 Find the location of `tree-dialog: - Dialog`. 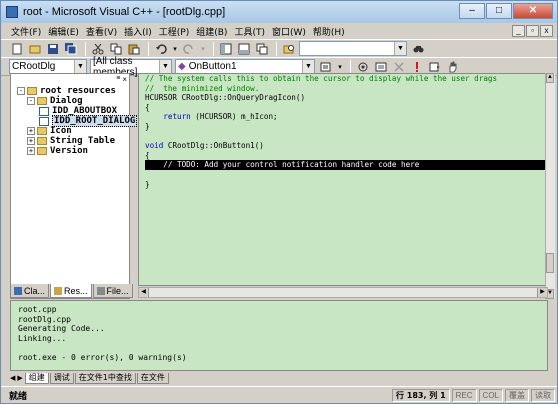

tree-dialog: - Dialog is located at coordinates (77, 101).